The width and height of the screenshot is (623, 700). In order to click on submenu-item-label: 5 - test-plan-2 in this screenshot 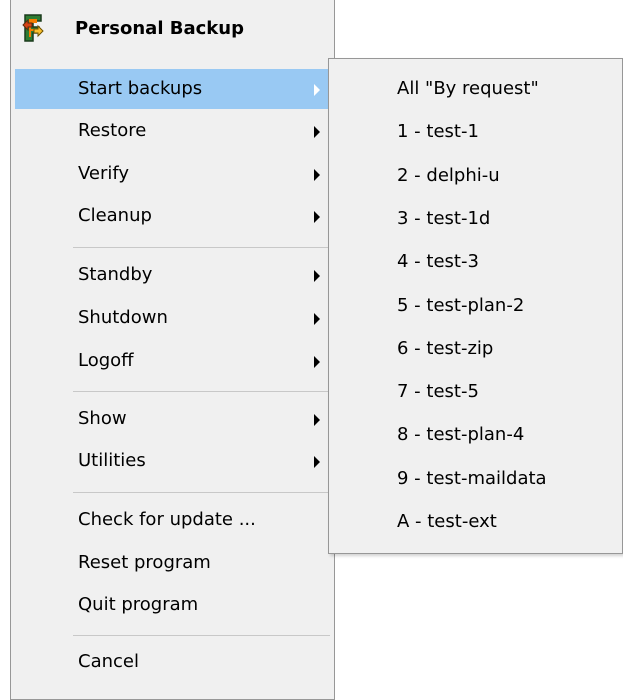, I will do `click(461, 305)`.